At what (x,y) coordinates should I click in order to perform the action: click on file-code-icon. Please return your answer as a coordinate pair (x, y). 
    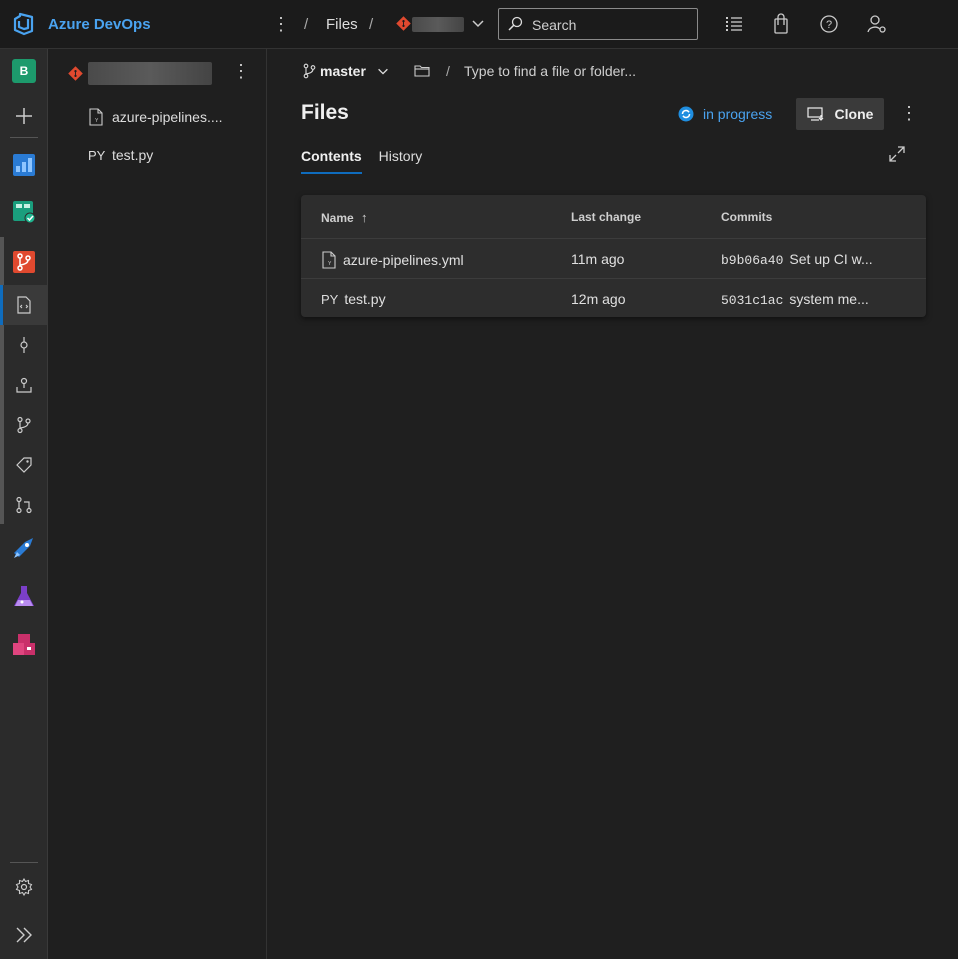
    Looking at the image, I should click on (24, 305).